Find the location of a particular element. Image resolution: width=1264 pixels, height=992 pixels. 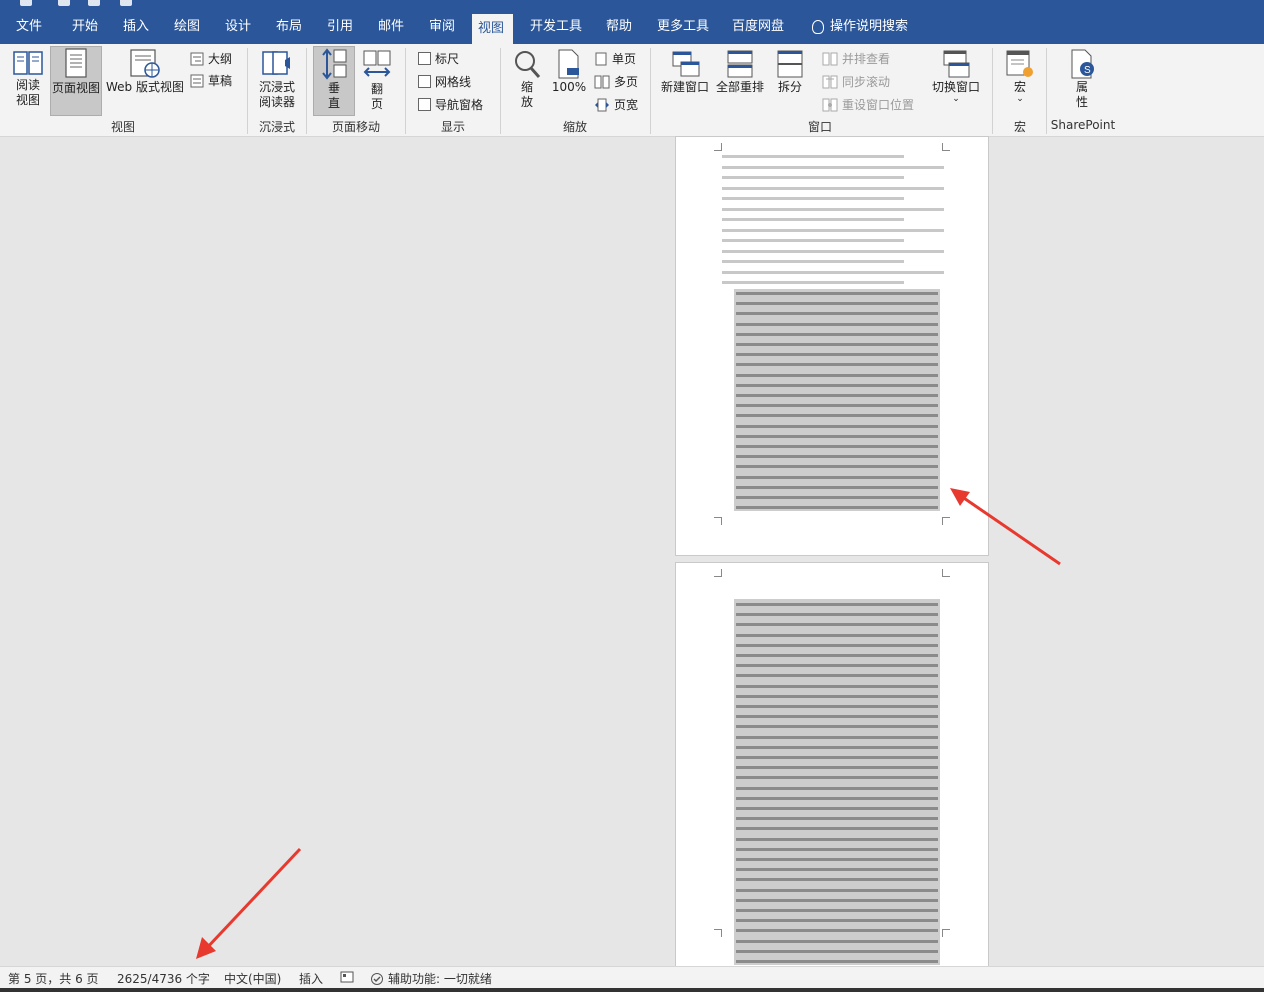

new-window-button: 新建窗口 is located at coordinates (685, 81).